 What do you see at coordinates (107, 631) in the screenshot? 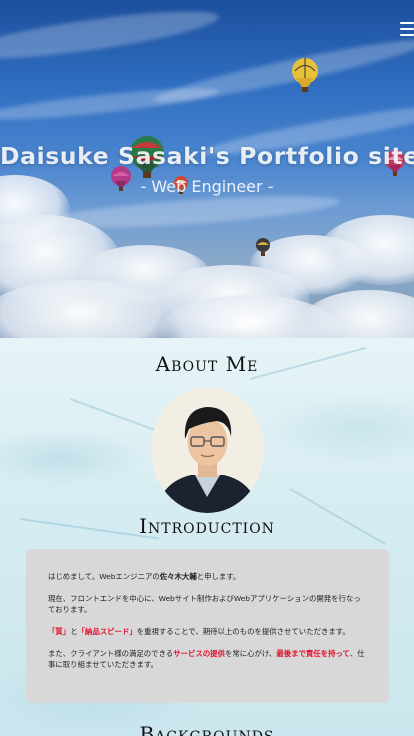
I see `highlight-speed: 「納品スピード」` at bounding box center [107, 631].